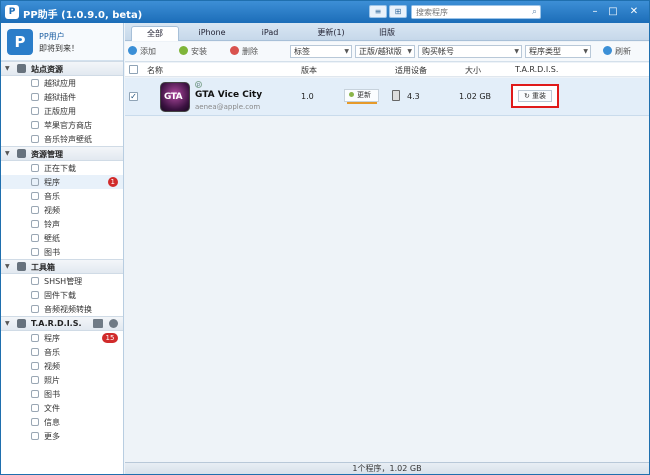 This screenshot has width=650, height=475. Describe the element at coordinates (62, 352) in the screenshot. I see `sidebar-item-tardis-music: 音乐` at that location.